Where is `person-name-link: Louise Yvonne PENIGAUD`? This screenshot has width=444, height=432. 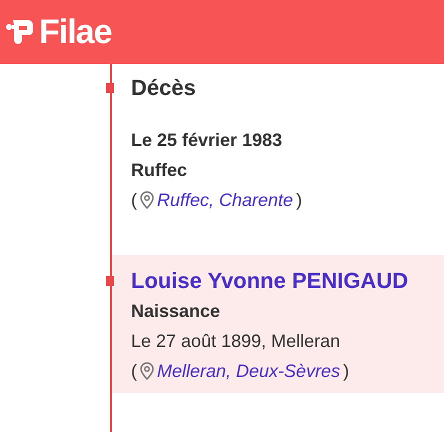 person-name-link: Louise Yvonne PENIGAUD is located at coordinates (287, 281).